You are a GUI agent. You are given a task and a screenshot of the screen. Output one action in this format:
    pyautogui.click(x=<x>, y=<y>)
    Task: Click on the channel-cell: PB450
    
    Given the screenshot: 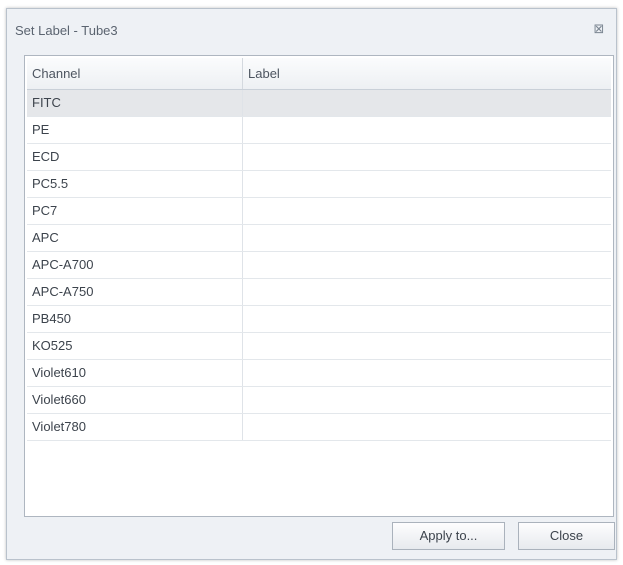 What is the action you would take?
    pyautogui.click(x=135, y=319)
    